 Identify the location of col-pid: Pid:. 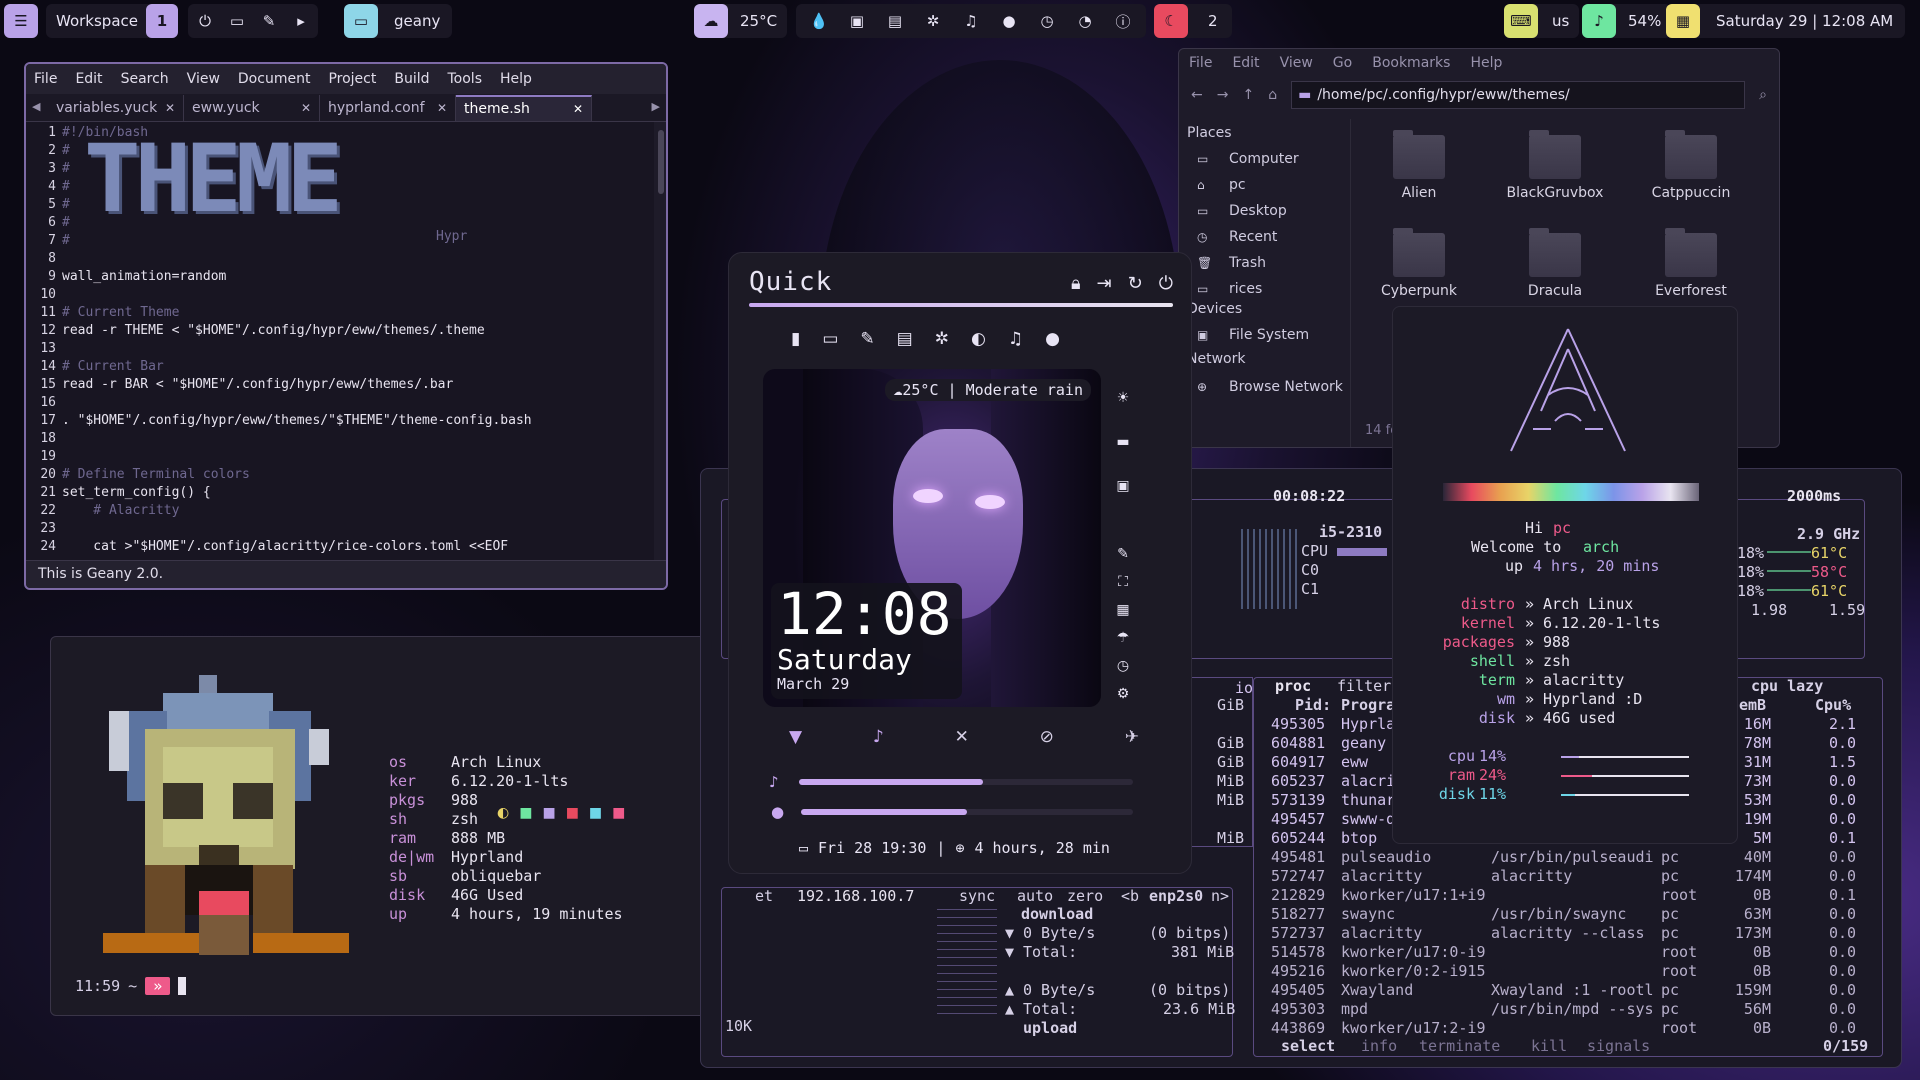
(1313, 705).